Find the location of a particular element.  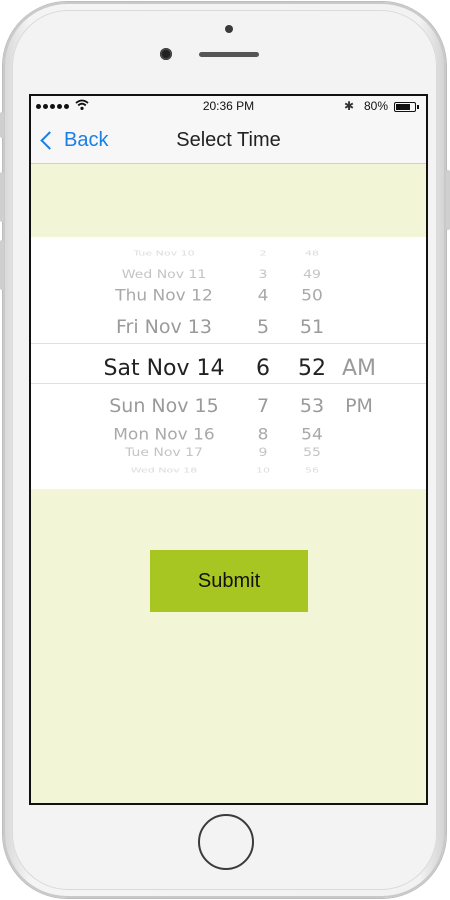

hour-option: 6 is located at coordinates (263, 369).